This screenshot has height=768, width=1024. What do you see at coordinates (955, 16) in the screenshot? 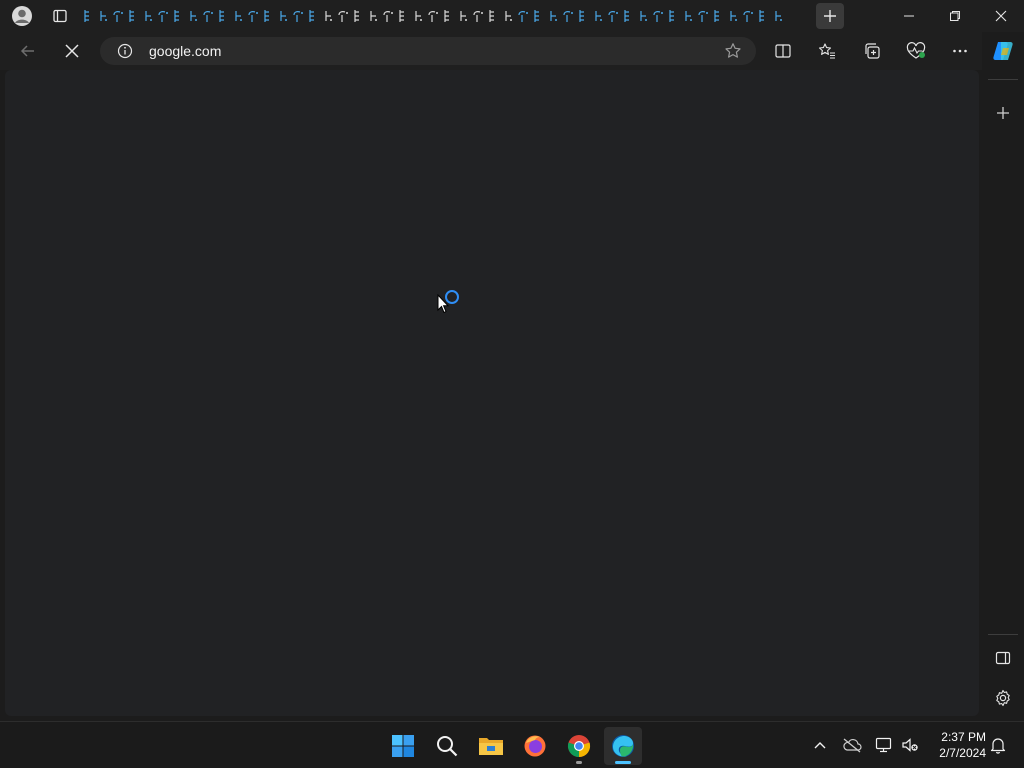
I see `restore-button` at bounding box center [955, 16].